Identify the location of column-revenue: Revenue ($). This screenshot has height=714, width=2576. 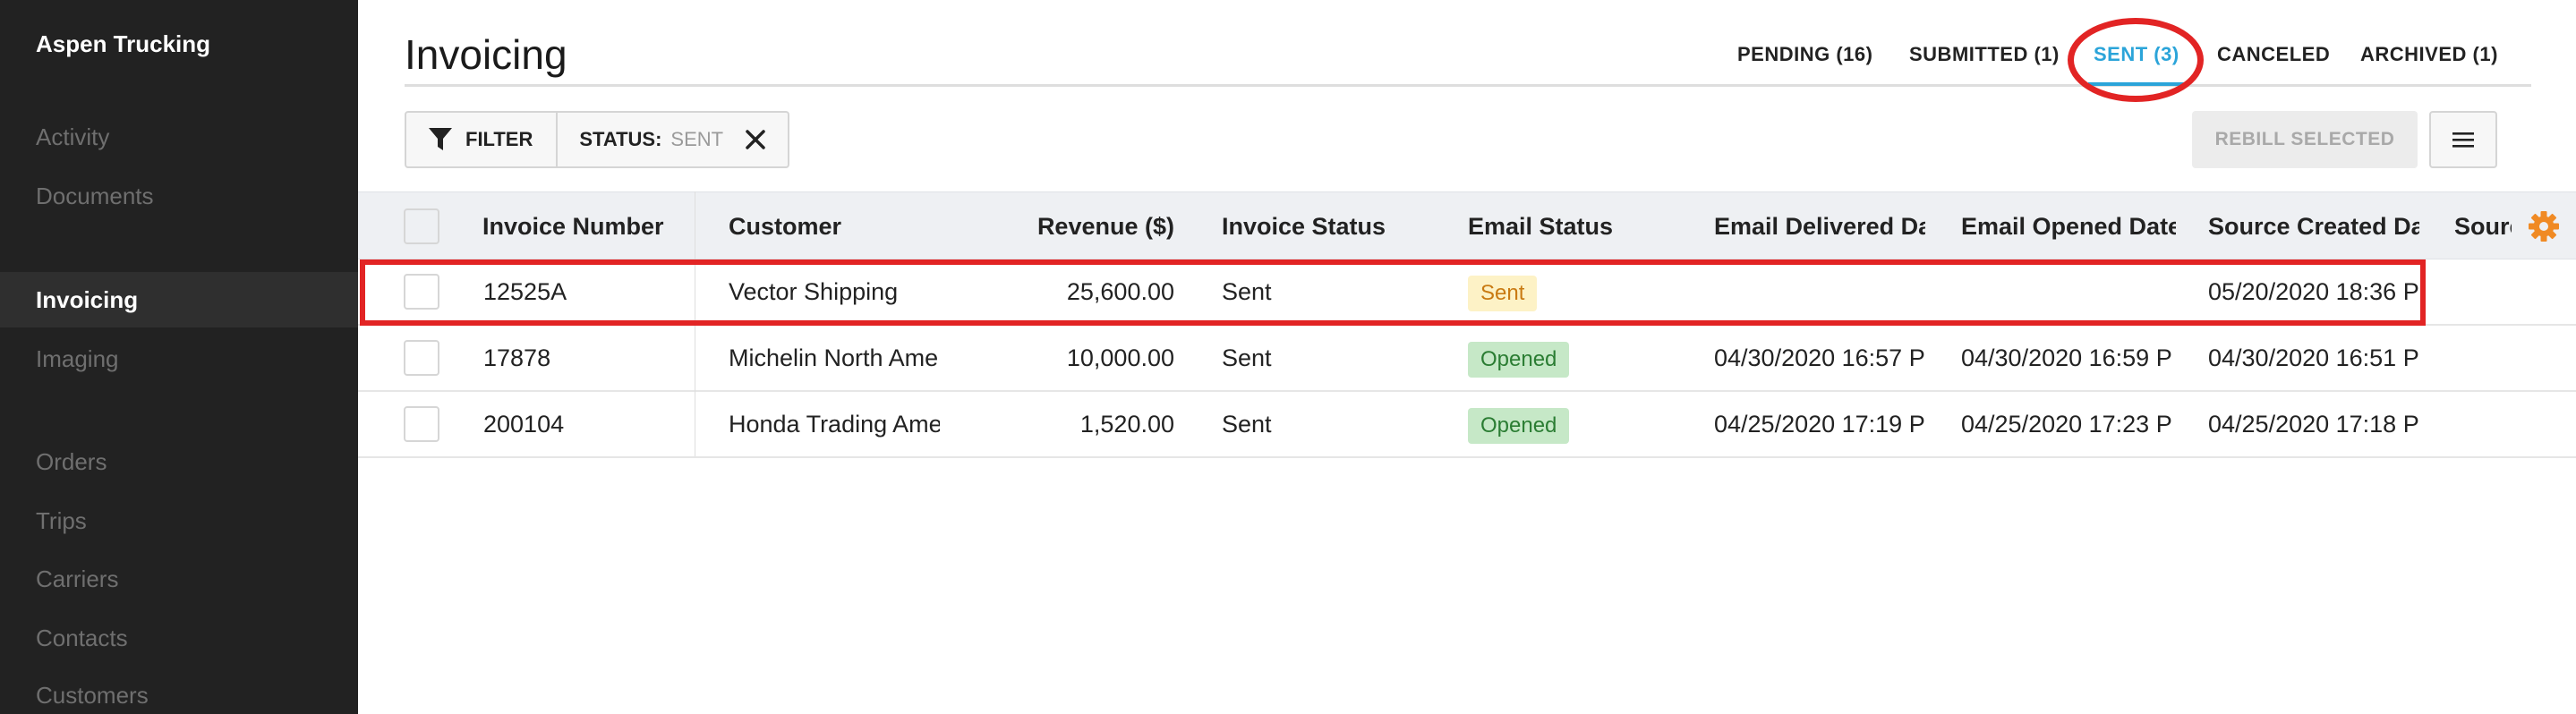
(1057, 226).